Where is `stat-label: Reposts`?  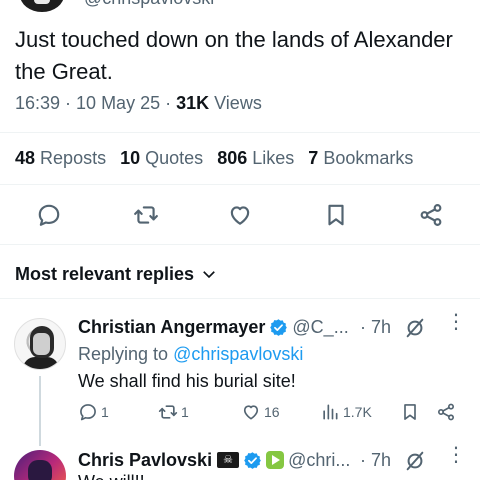 stat-label: Reposts is located at coordinates (73, 158).